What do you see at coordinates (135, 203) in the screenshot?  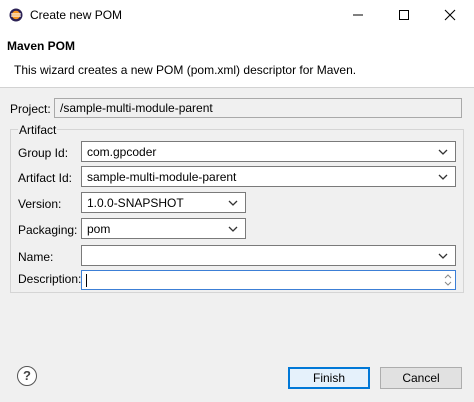 I see `version-value: 1.0.0-SNAPSHOT` at bounding box center [135, 203].